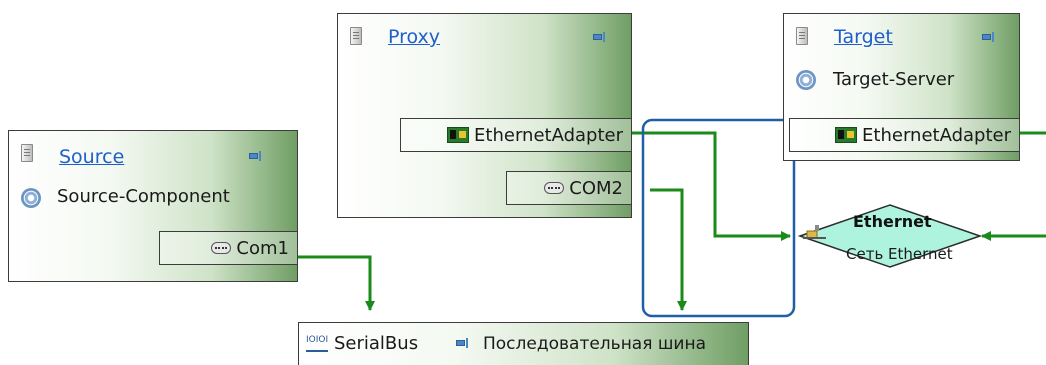 This screenshot has height=365, width=1046. What do you see at coordinates (594, 344) in the screenshot?
I see `bus-subtitle: Последовательная шина` at bounding box center [594, 344].